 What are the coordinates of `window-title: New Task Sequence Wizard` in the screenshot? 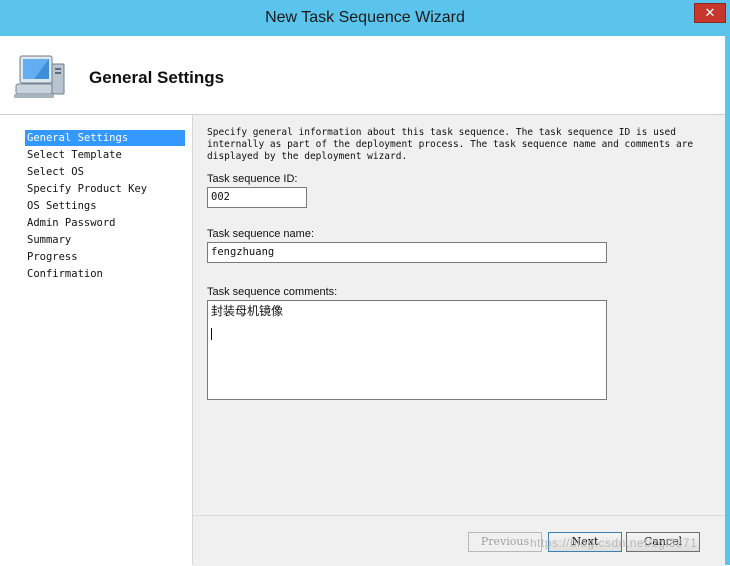 It's located at (365, 17).